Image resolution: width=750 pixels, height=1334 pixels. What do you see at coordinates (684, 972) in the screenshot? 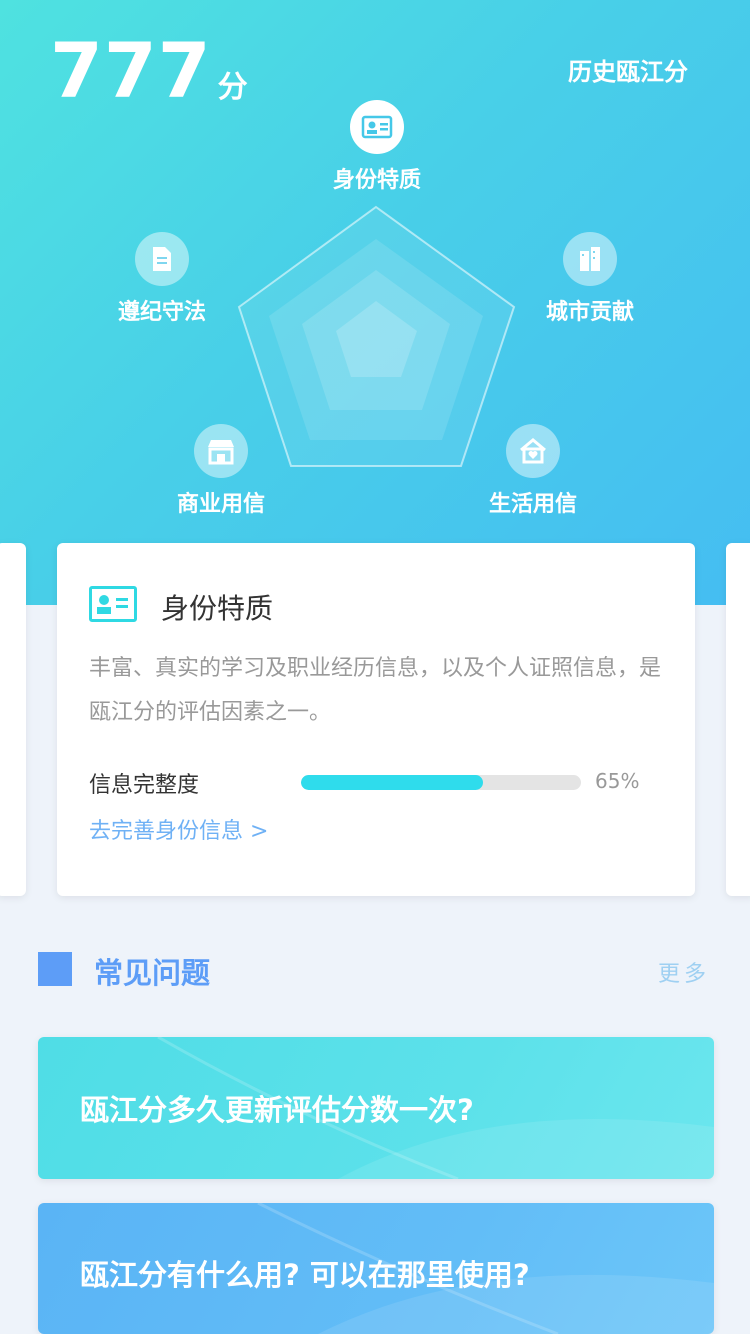
I see `faq-more-link: 更多` at bounding box center [684, 972].